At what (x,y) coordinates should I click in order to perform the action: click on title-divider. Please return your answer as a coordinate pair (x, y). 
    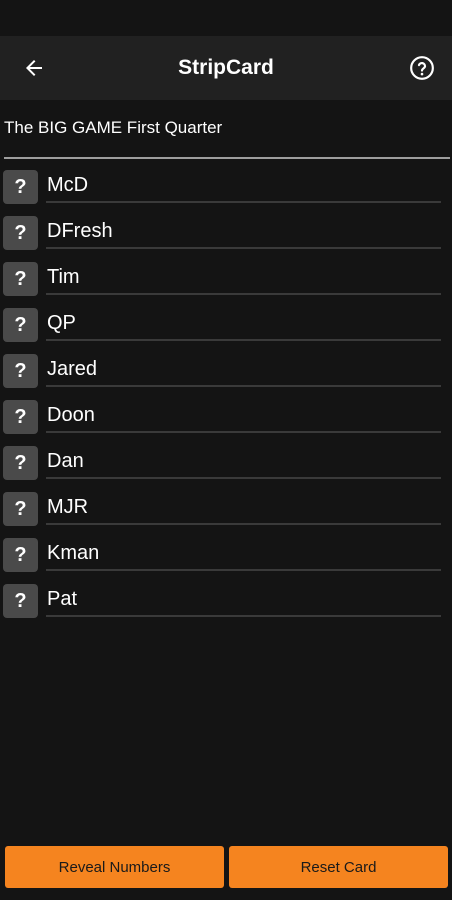
    Looking at the image, I should click on (227, 158).